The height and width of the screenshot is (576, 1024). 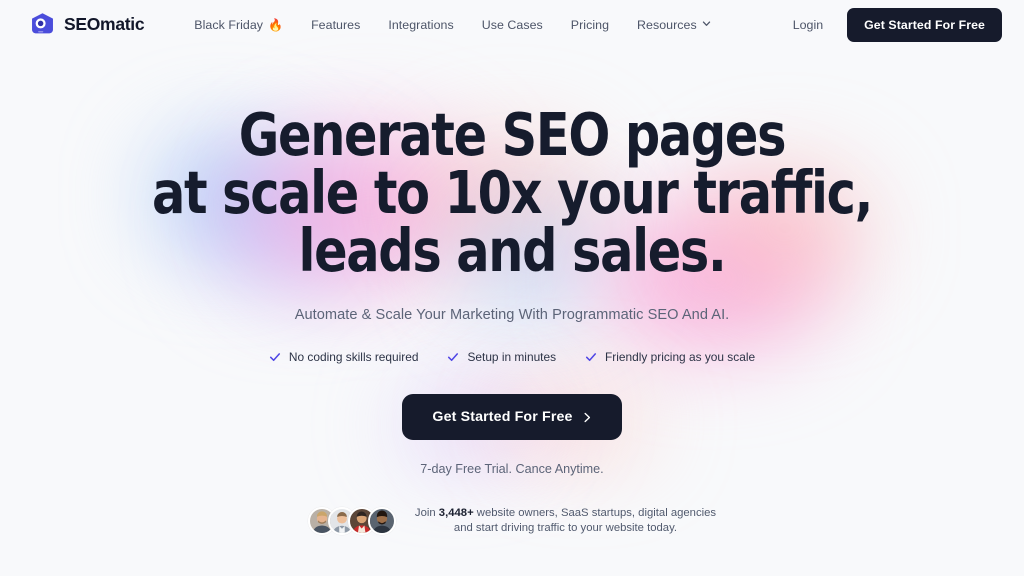 I want to click on hero-cta-label: Get Started For Free, so click(x=502, y=417).